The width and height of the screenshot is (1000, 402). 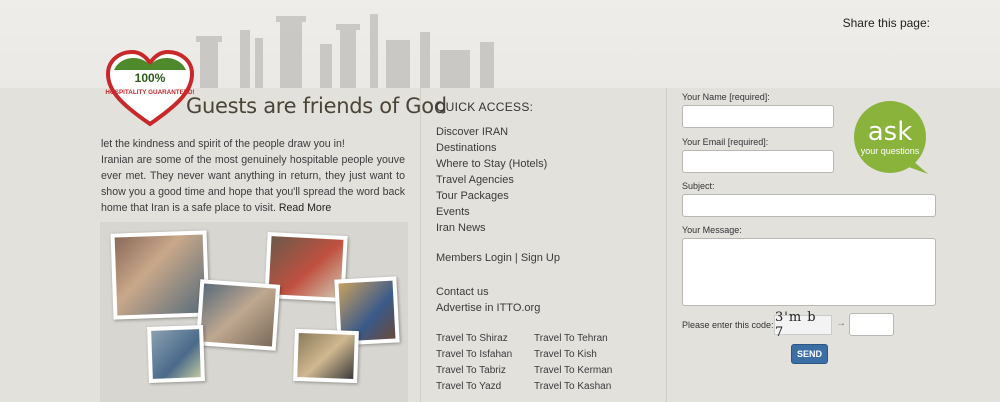 What do you see at coordinates (488, 292) in the screenshot?
I see `contact-us-link: Contact us` at bounding box center [488, 292].